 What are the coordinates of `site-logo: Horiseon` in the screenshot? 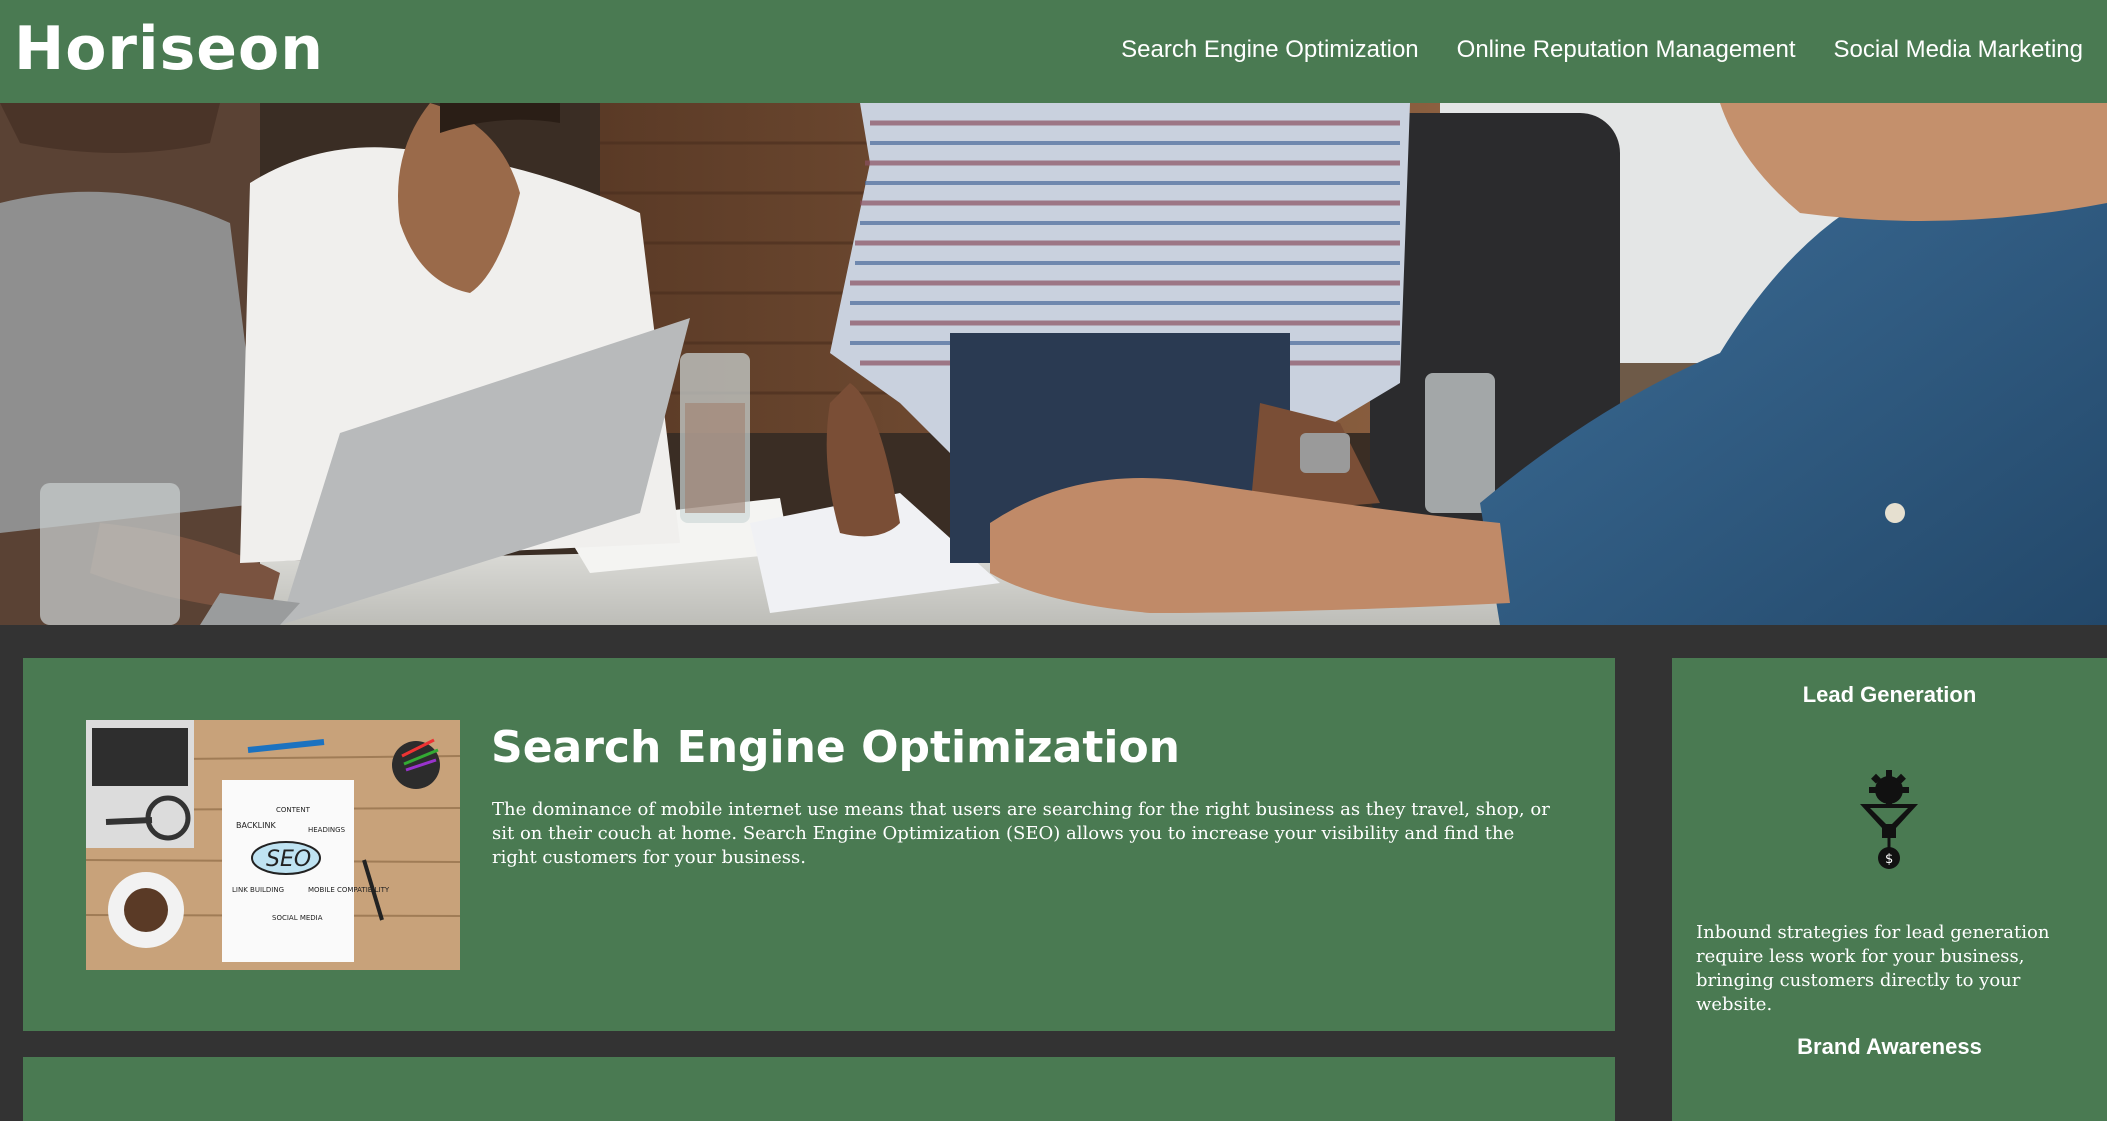 It's located at (169, 49).